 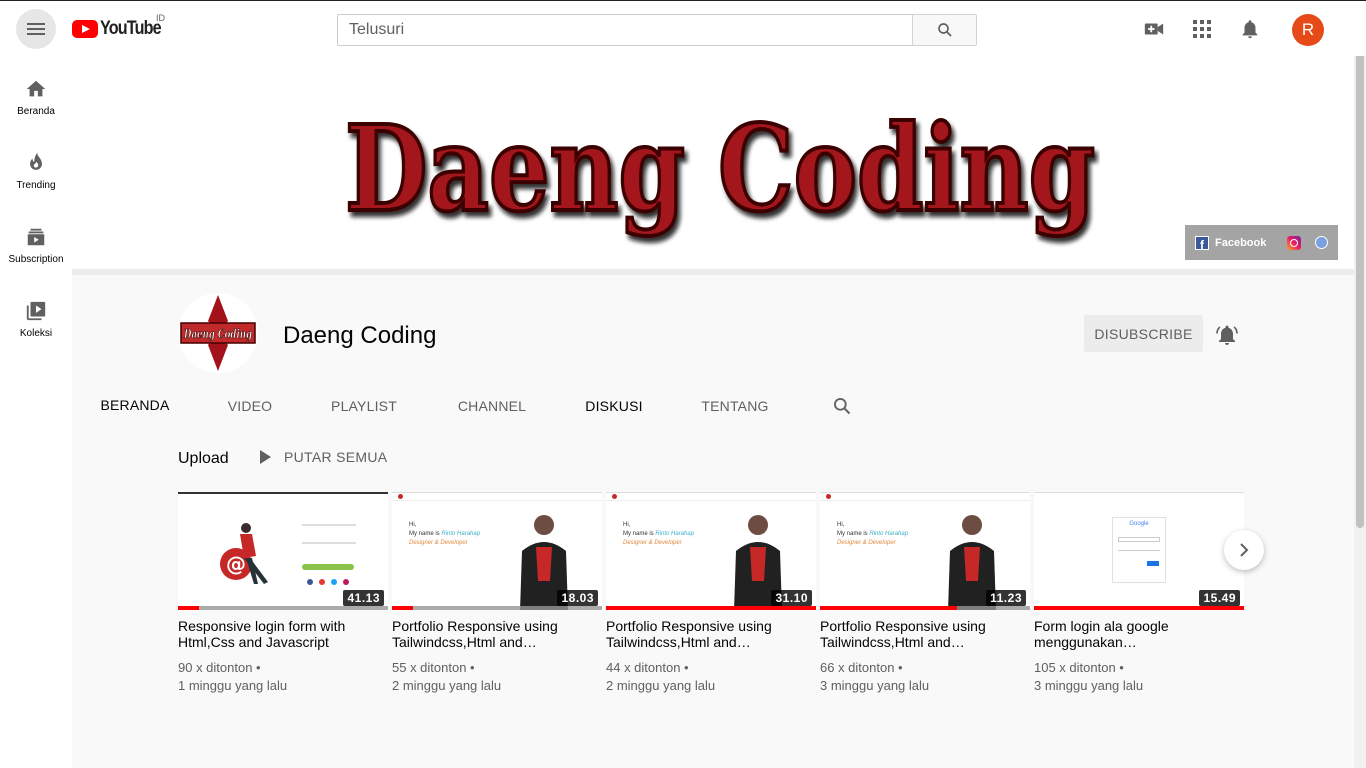 What do you see at coordinates (433, 667) in the screenshot?
I see `video-views: 55 x ditonton •` at bounding box center [433, 667].